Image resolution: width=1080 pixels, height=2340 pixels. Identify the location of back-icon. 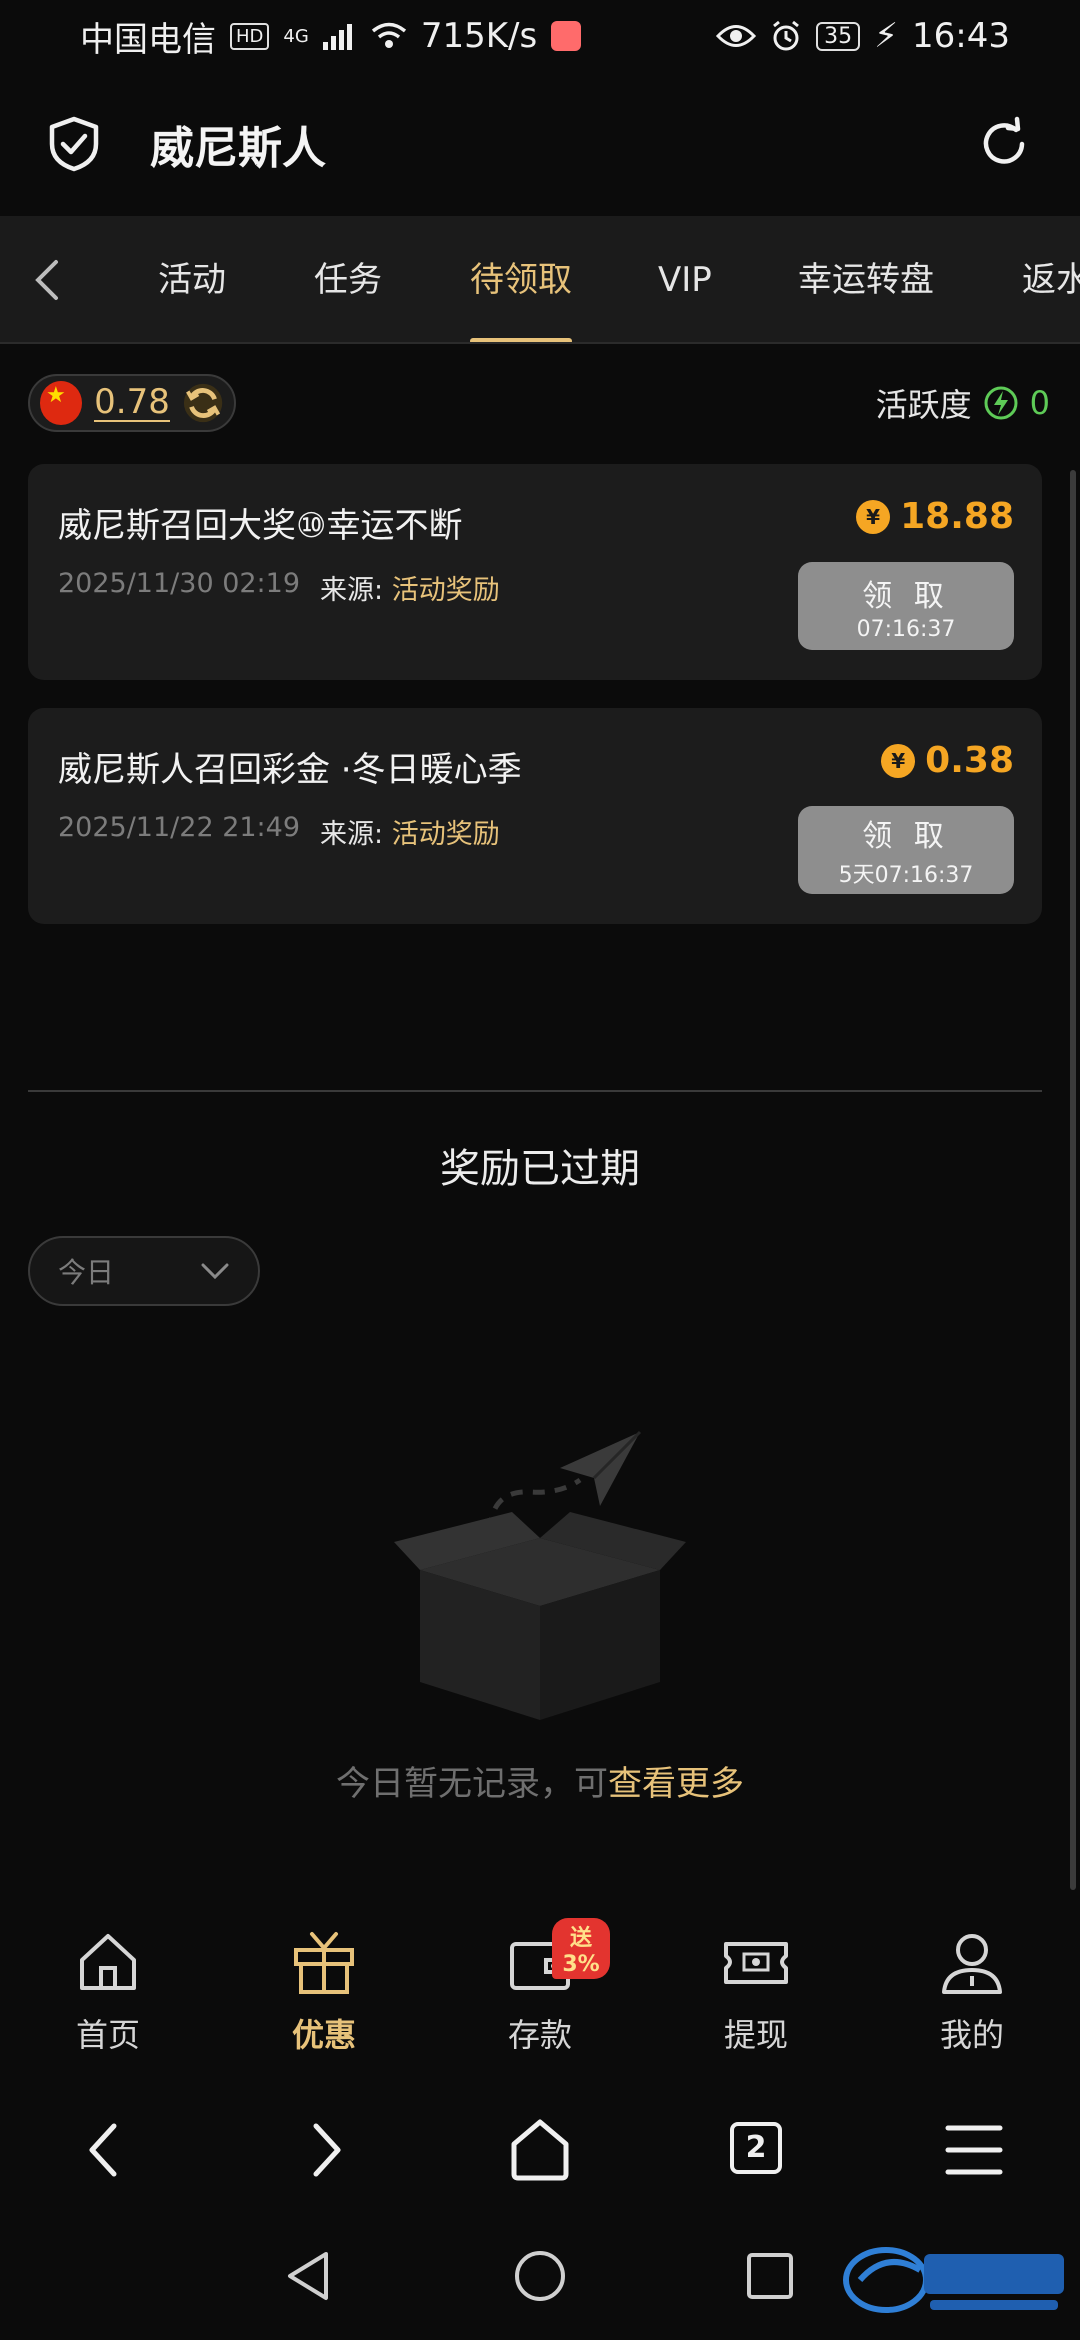
(106, 2150).